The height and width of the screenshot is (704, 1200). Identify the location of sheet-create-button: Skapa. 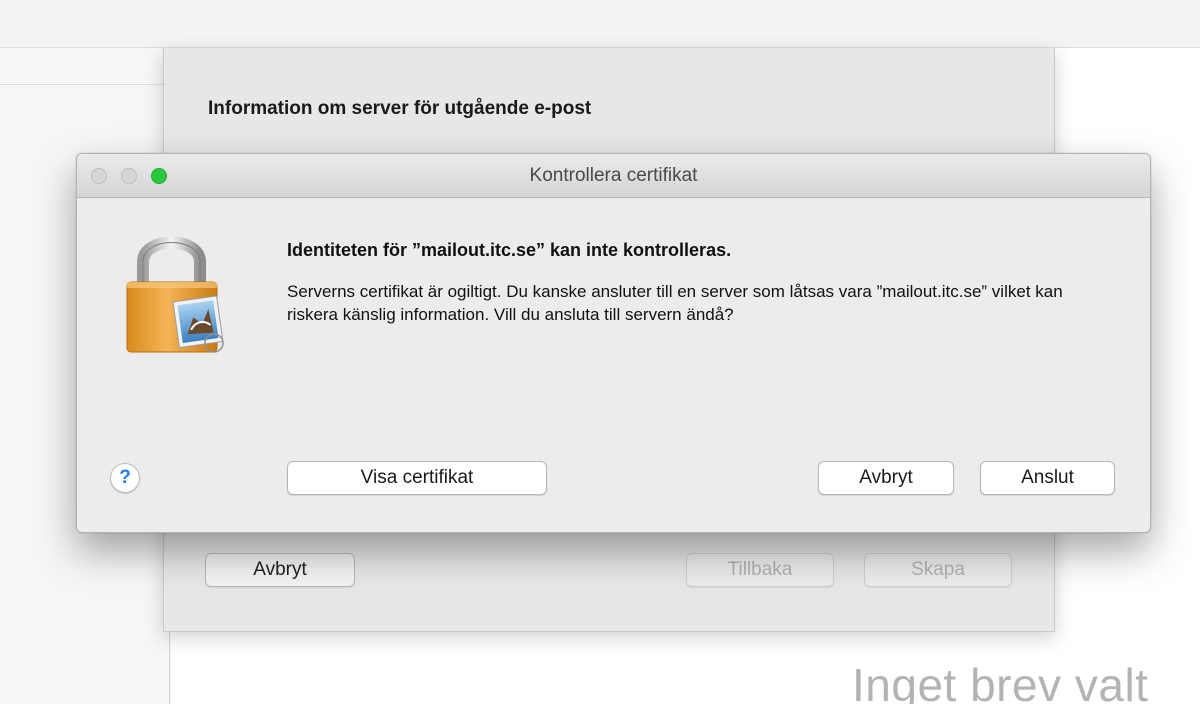
(938, 570).